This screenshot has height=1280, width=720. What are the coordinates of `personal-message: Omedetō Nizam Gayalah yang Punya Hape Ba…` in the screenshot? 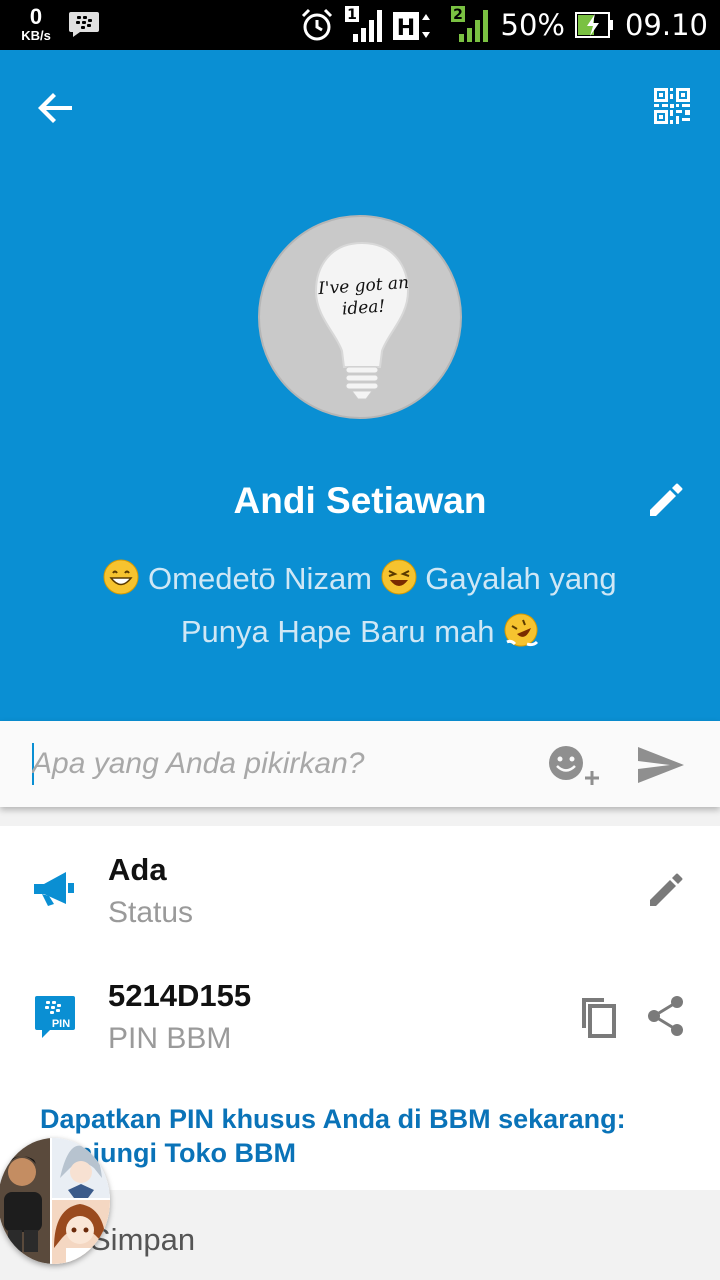 It's located at (360, 605).